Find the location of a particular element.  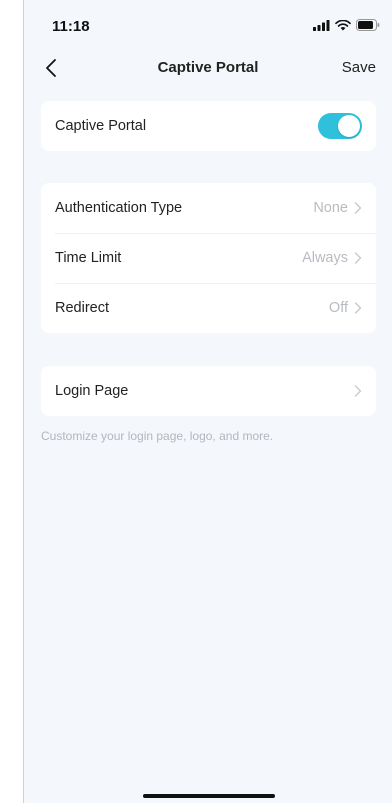

redirect-label: Redirect is located at coordinates (82, 308).